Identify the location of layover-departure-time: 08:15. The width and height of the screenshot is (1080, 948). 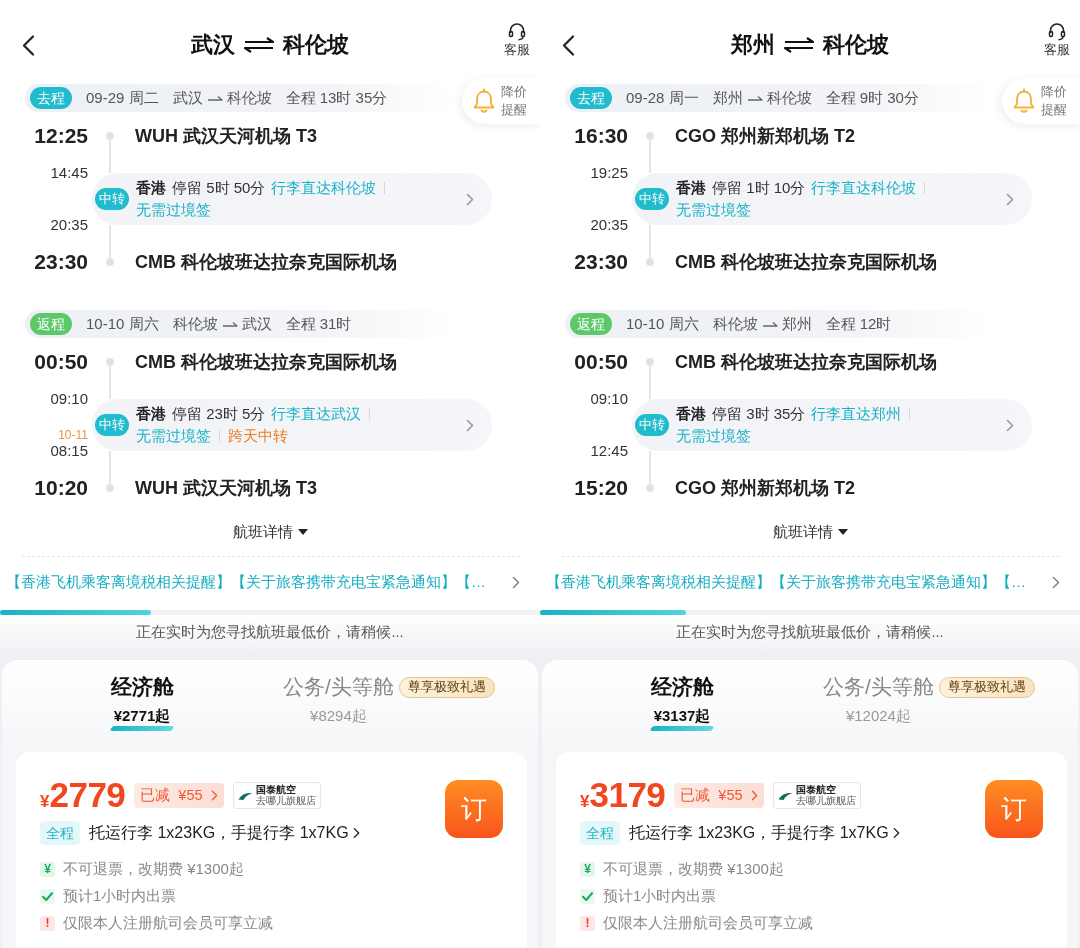
(69, 451).